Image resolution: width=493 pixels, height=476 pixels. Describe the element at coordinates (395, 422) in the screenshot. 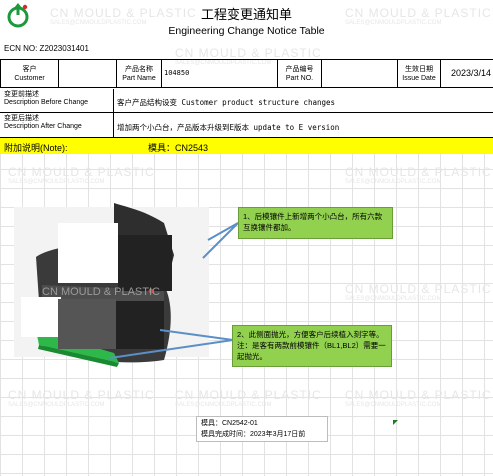

I see `cell-marker-icon` at that location.